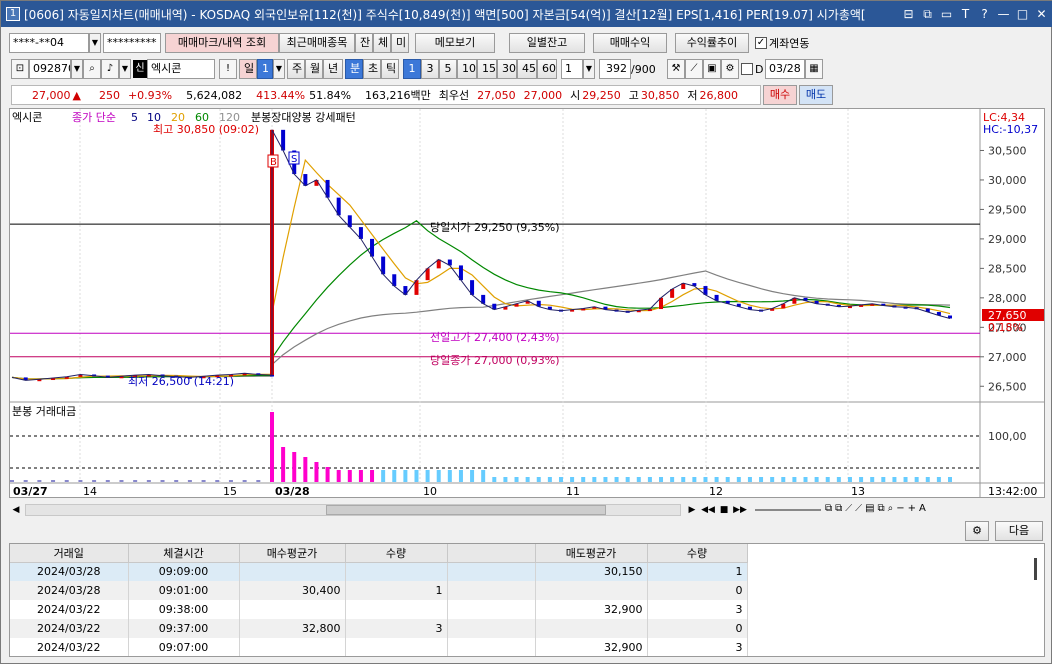 The image size is (1052, 664). I want to click on table-cell: 09:38:00, so click(184, 609).